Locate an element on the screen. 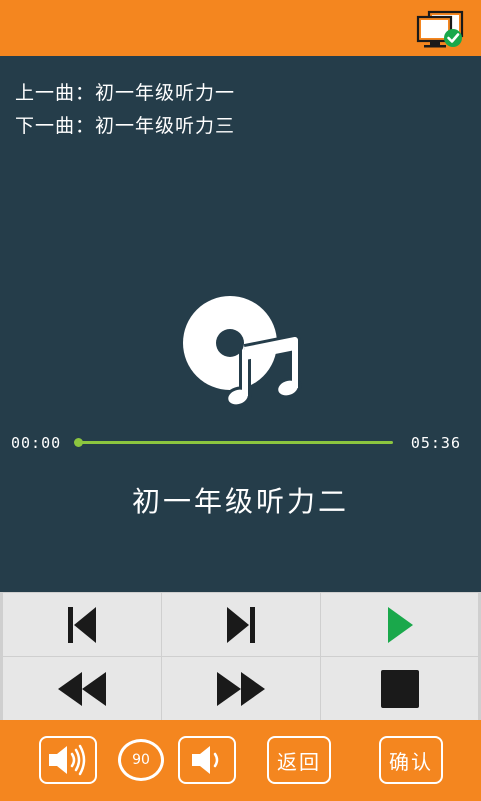 Image resolution: width=481 pixels, height=801 pixels. stop-icon is located at coordinates (399, 688).